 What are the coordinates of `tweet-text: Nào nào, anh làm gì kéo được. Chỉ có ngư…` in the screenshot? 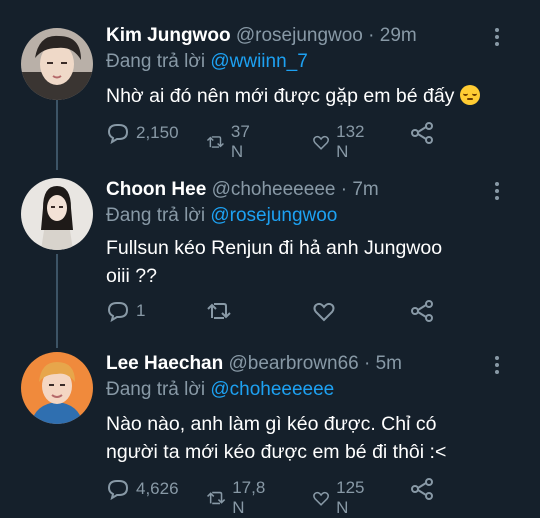 It's located at (311, 438).